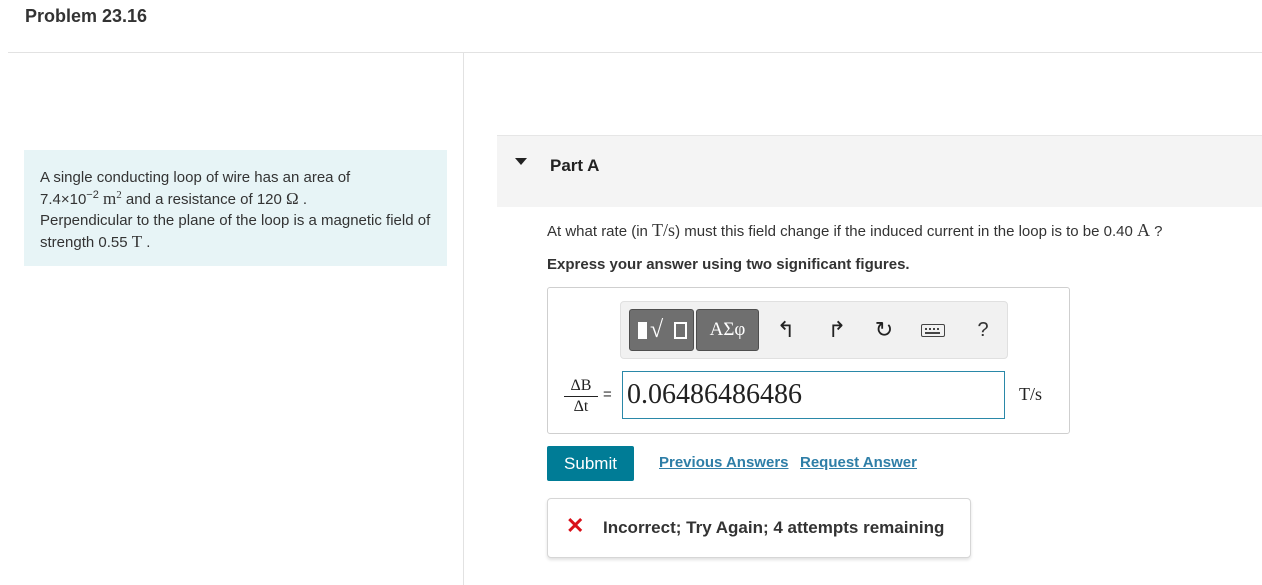  What do you see at coordinates (813, 395) in the screenshot?
I see `answer-input: 0.06486486486` at bounding box center [813, 395].